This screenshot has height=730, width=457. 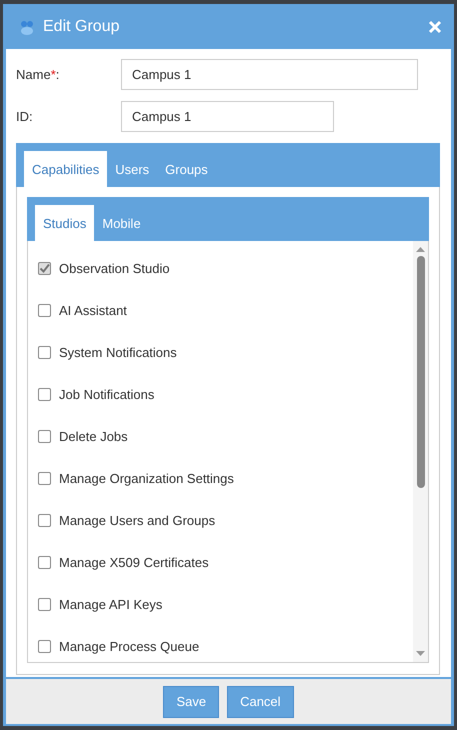 What do you see at coordinates (132, 169) in the screenshot?
I see `tab: Users` at bounding box center [132, 169].